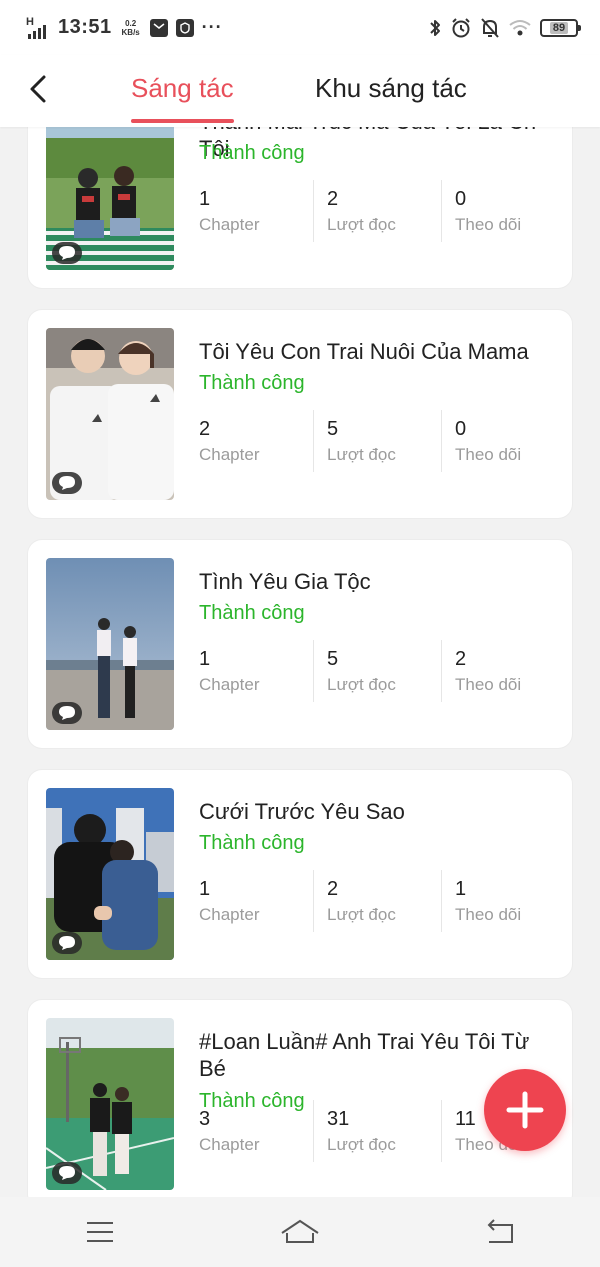 The width and height of the screenshot is (600, 1267). What do you see at coordinates (182, 121) in the screenshot?
I see `active-tab-indicator` at bounding box center [182, 121].